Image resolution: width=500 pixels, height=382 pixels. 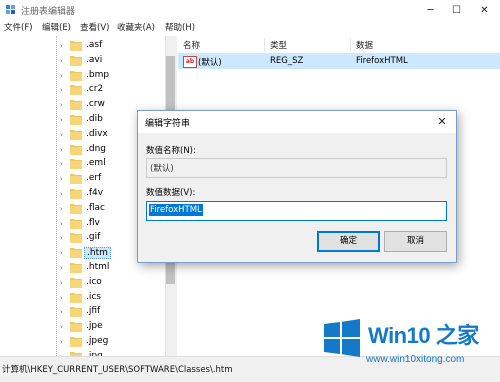 I want to click on dialog-title: 编辑字符串, so click(x=168, y=124).